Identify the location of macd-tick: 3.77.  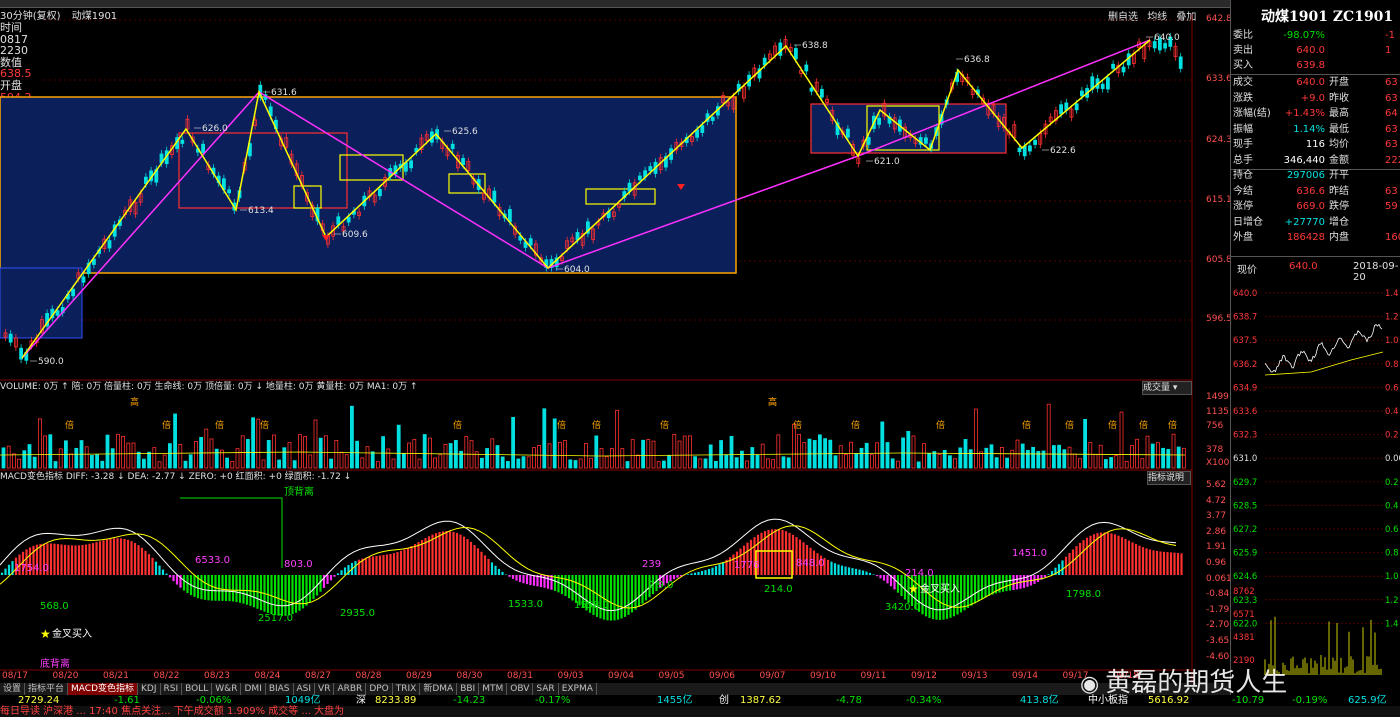
(1216, 516).